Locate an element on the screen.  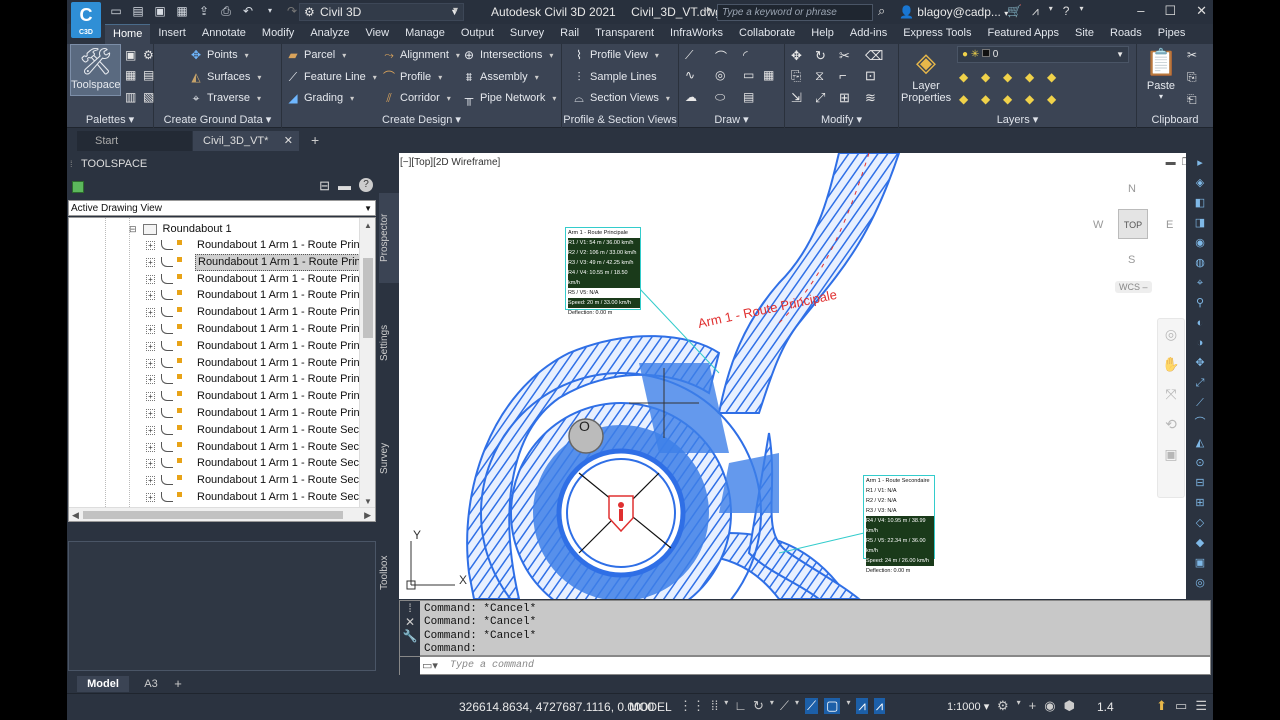
compass-north: N is located at coordinates (1132, 189).